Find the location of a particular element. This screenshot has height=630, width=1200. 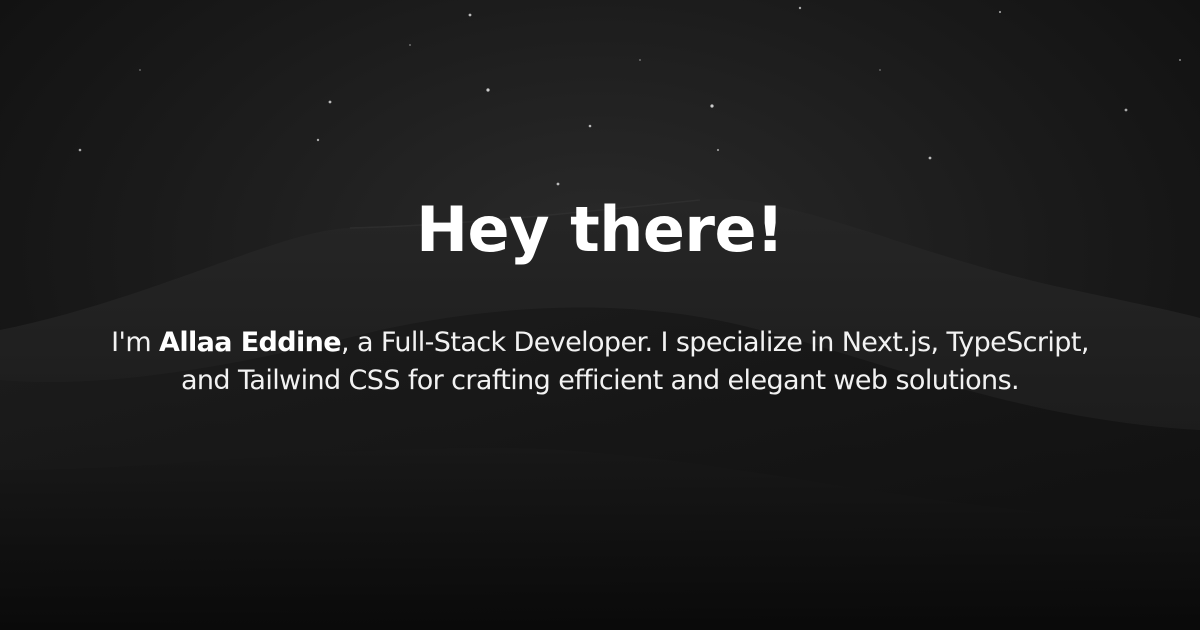

intro-prefix: I'm is located at coordinates (135, 342).